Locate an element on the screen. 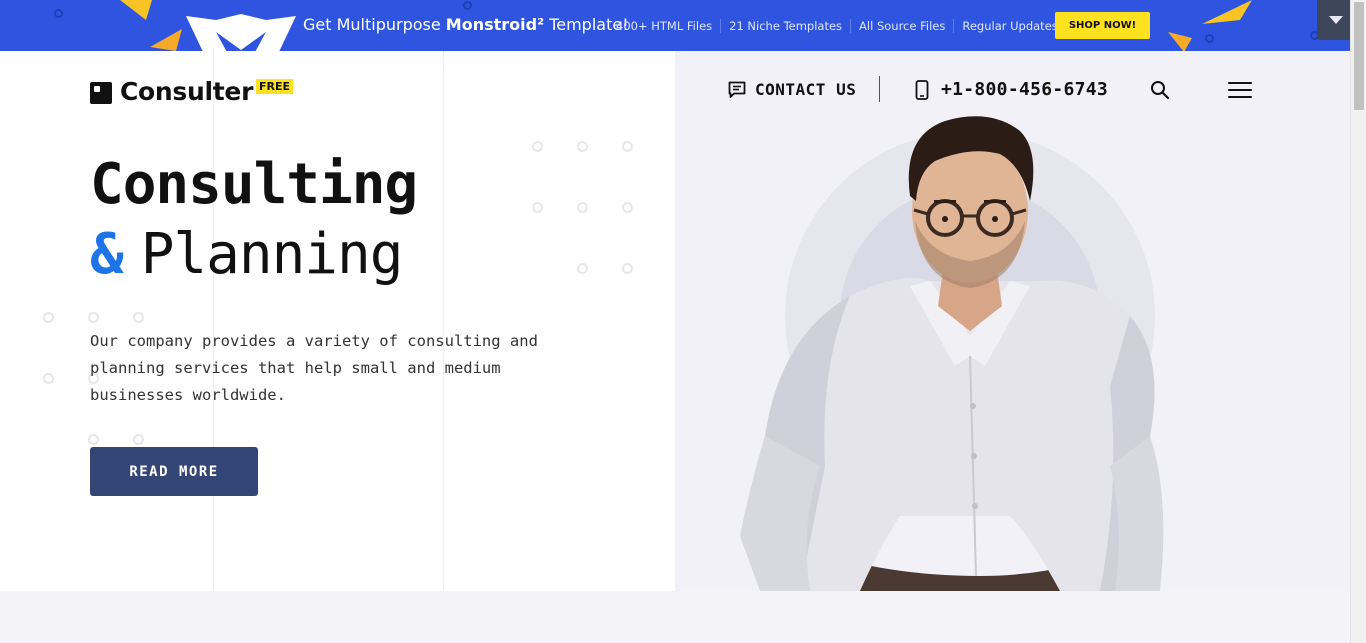 Image resolution: width=1366 pixels, height=643 pixels. contact-us-label: CONTACT US is located at coordinates (806, 89).